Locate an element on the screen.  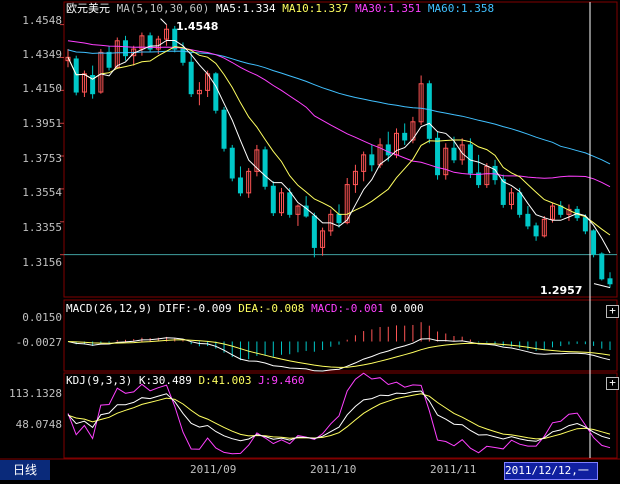
macd-indicator-label: MACD(26,12,9) is located at coordinates (109, 308).